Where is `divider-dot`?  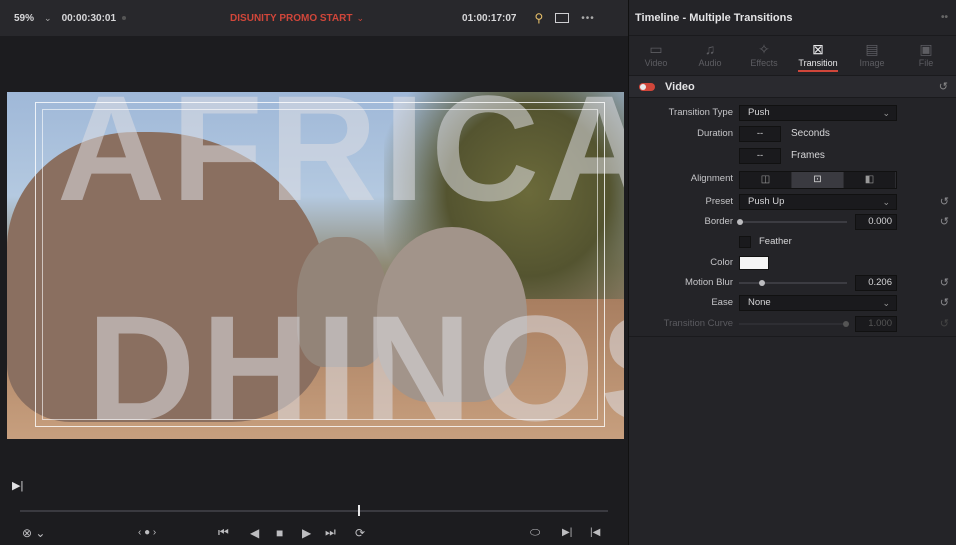
divider-dot is located at coordinates (124, 18).